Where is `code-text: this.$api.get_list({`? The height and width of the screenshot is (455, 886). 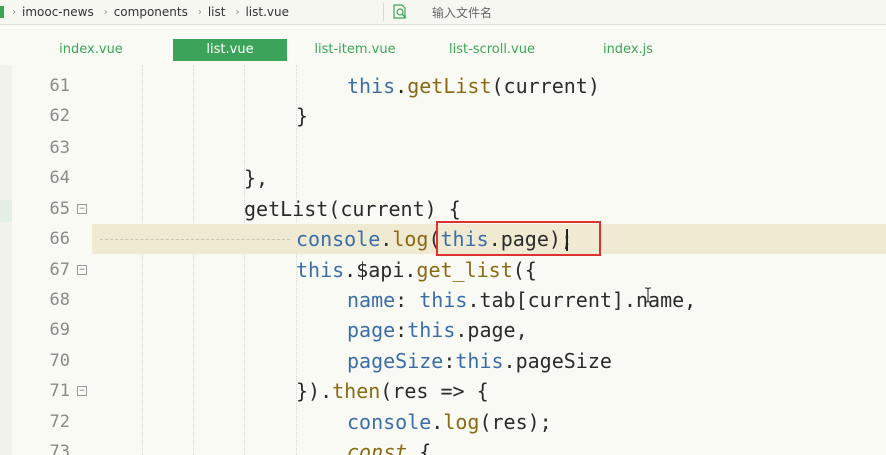 code-text: this.$api.get_list({ is located at coordinates (416, 270).